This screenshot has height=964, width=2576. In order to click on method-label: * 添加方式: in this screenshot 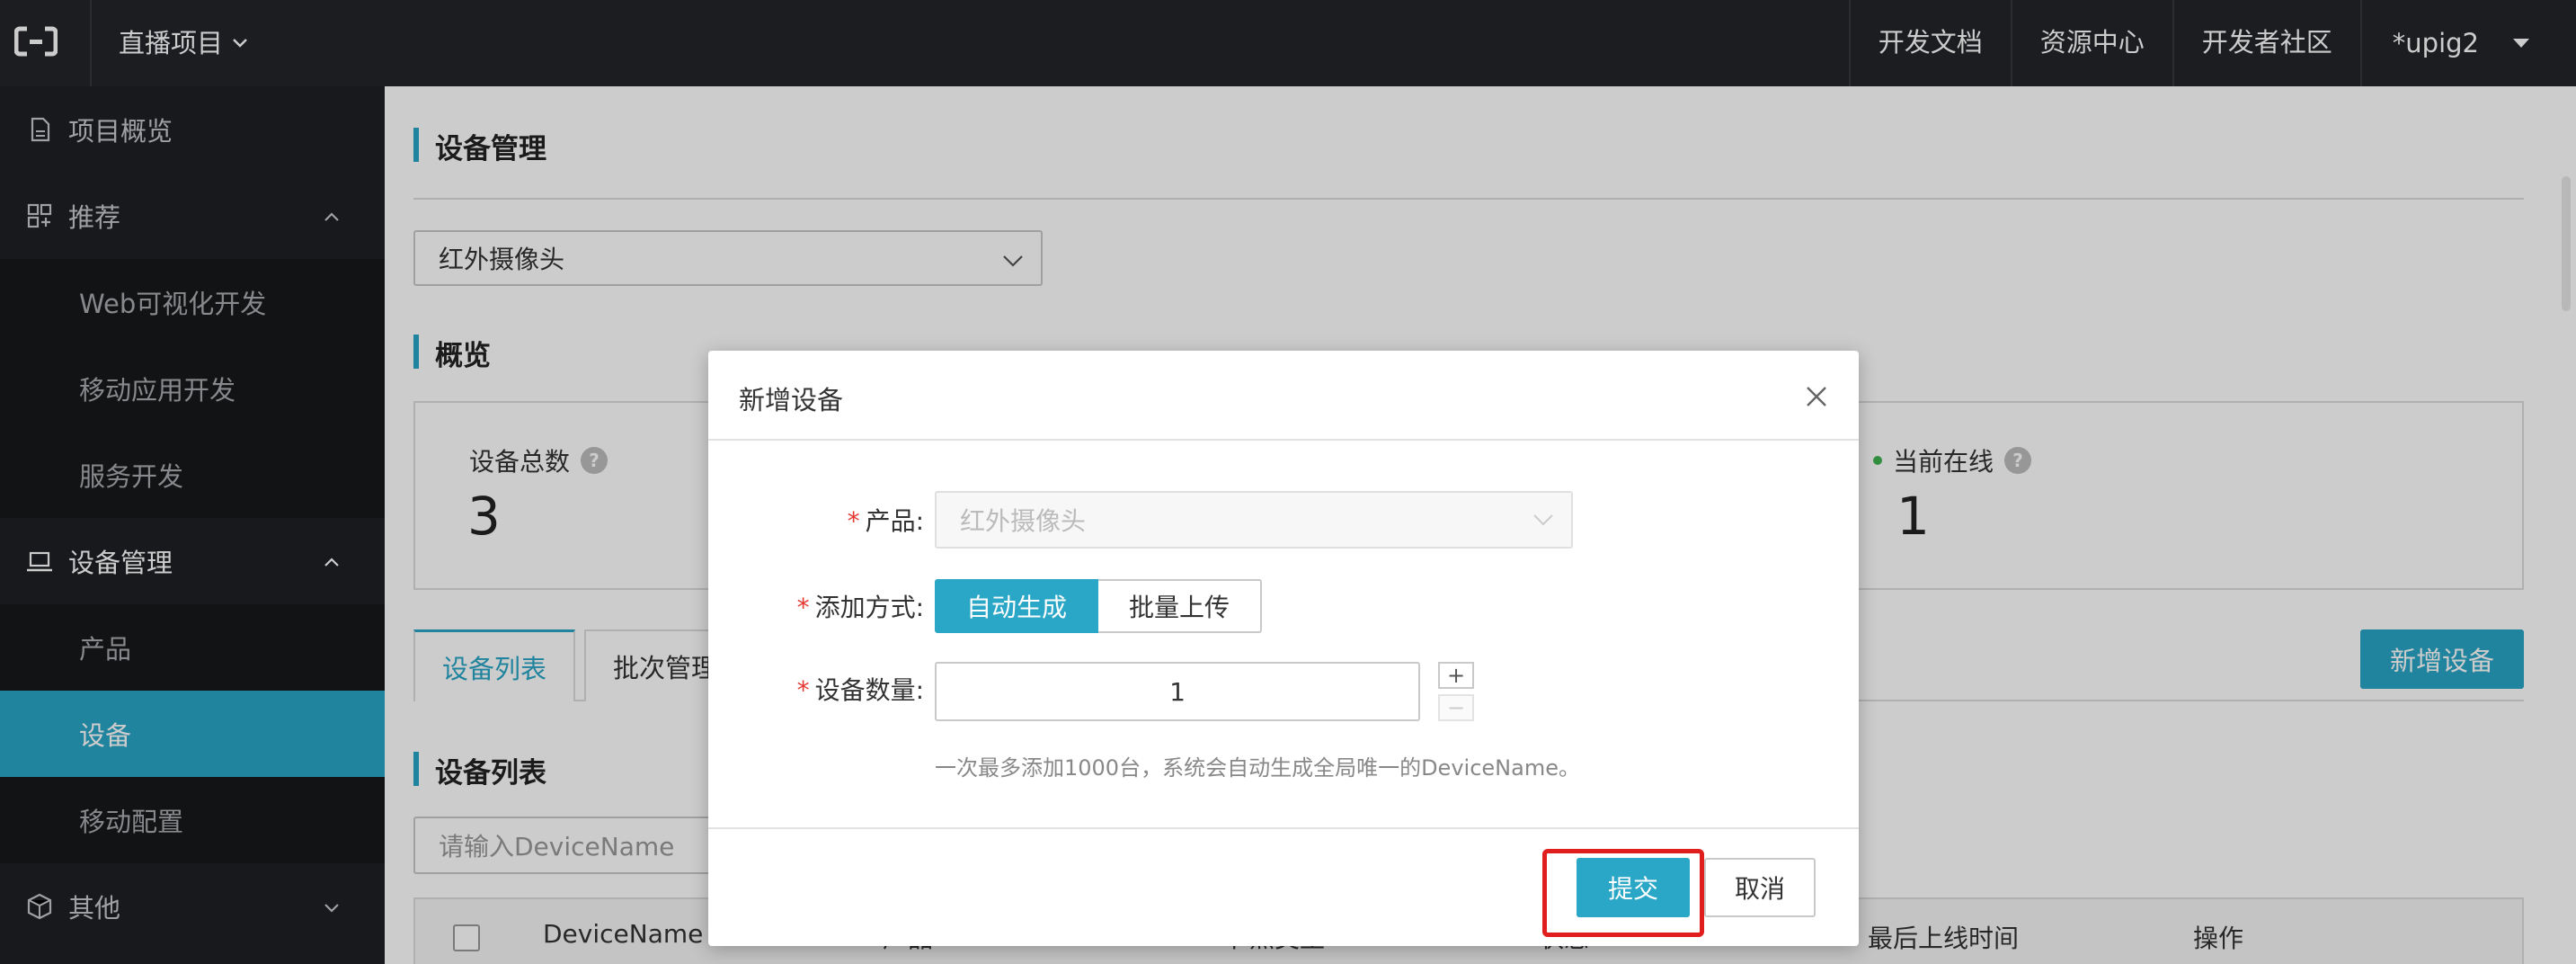, I will do `click(834, 606)`.